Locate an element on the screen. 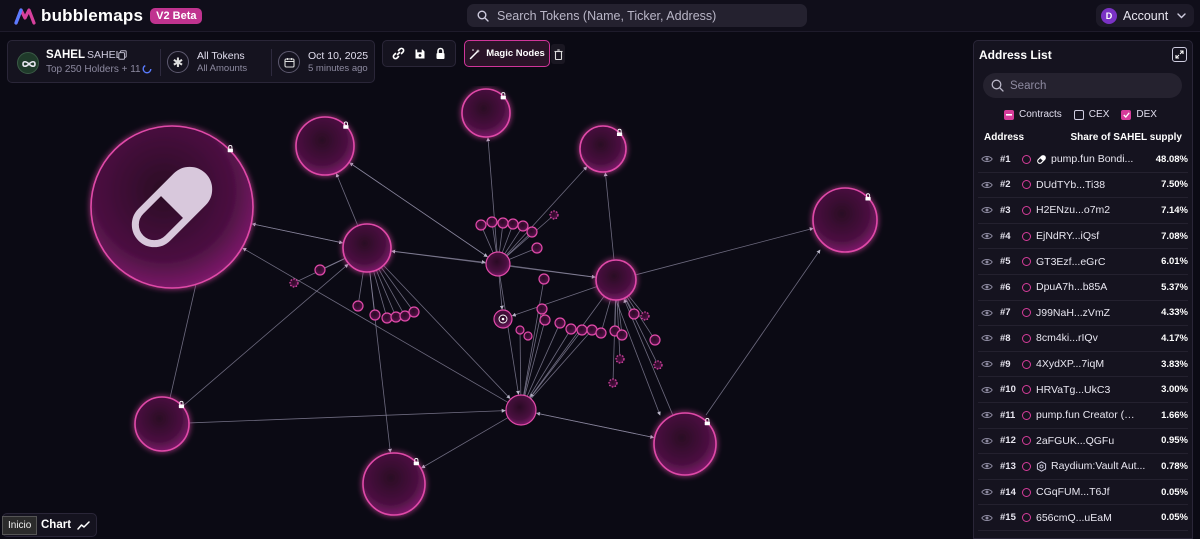 The height and width of the screenshot is (539, 1200). address-name: EjNdRY...iQsf is located at coordinates (1088, 236).